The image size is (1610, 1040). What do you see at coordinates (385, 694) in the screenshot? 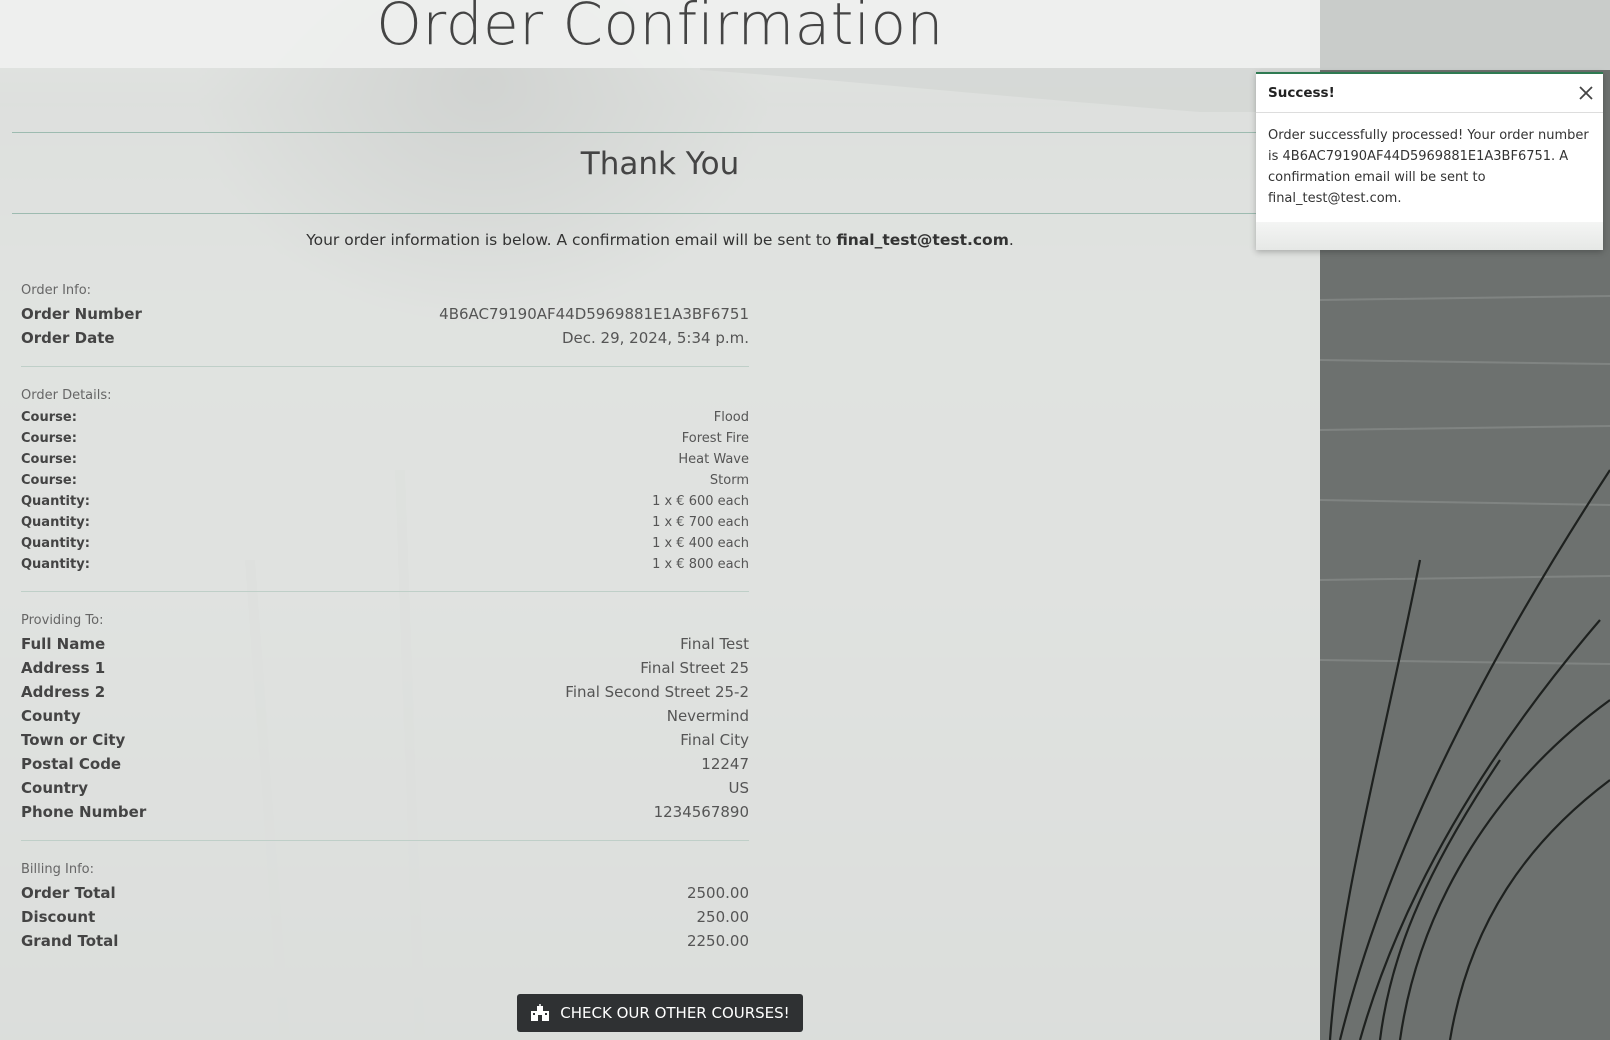
I see `providing-row: Address 2 Final Second Street 25-2` at bounding box center [385, 694].